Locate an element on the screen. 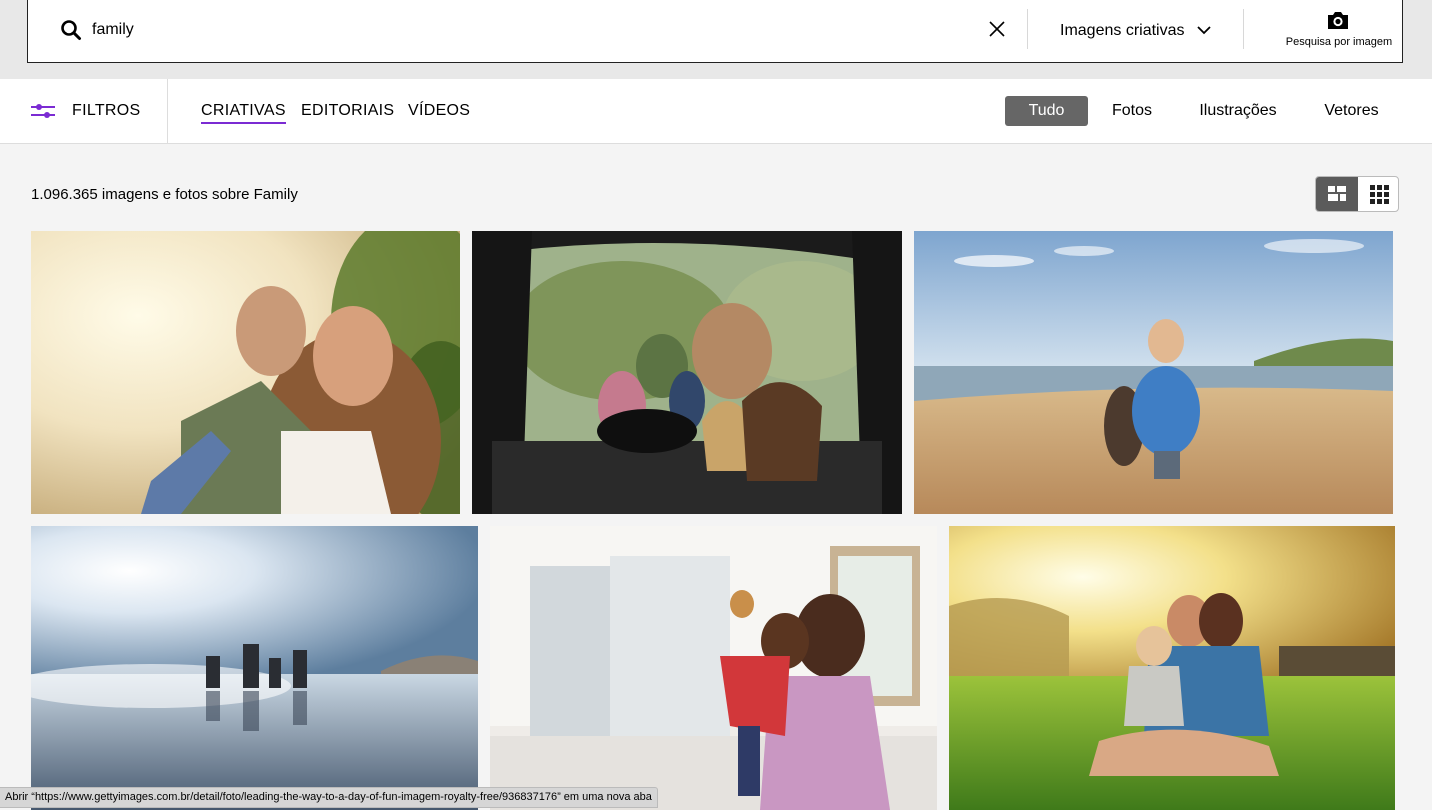 Image resolution: width=1432 pixels, height=810 pixels. grid-view-button is located at coordinates (1378, 194).